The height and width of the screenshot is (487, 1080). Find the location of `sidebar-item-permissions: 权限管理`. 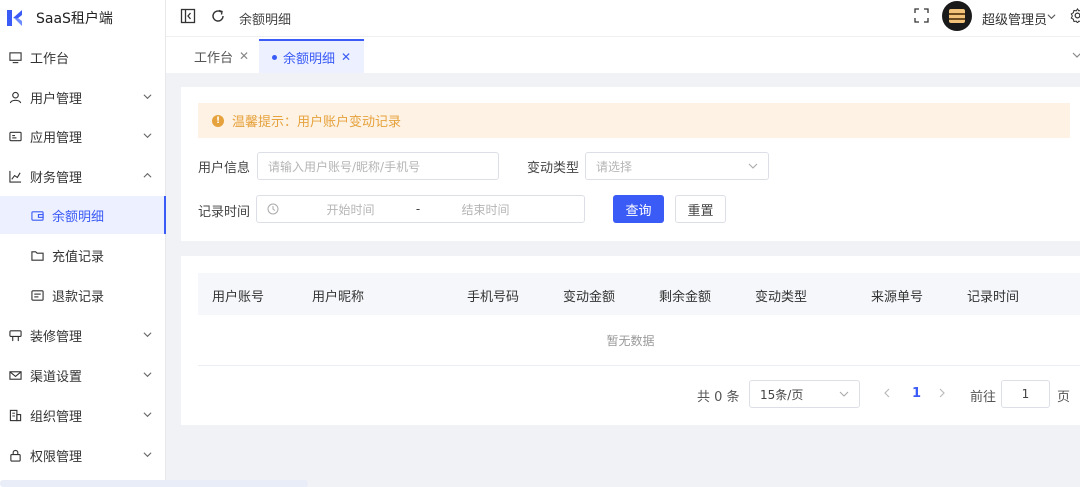

sidebar-item-permissions: 权限管理 is located at coordinates (83, 455).